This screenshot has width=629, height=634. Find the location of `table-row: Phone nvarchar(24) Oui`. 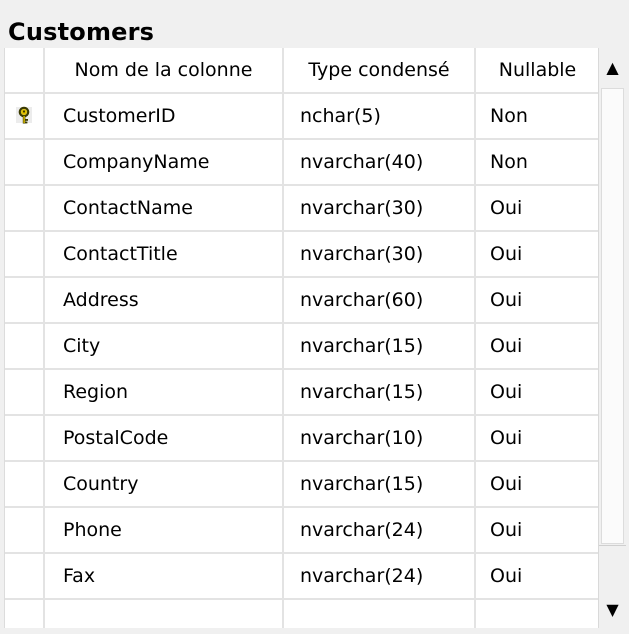

table-row: Phone nvarchar(24) Oui is located at coordinates (302, 531).